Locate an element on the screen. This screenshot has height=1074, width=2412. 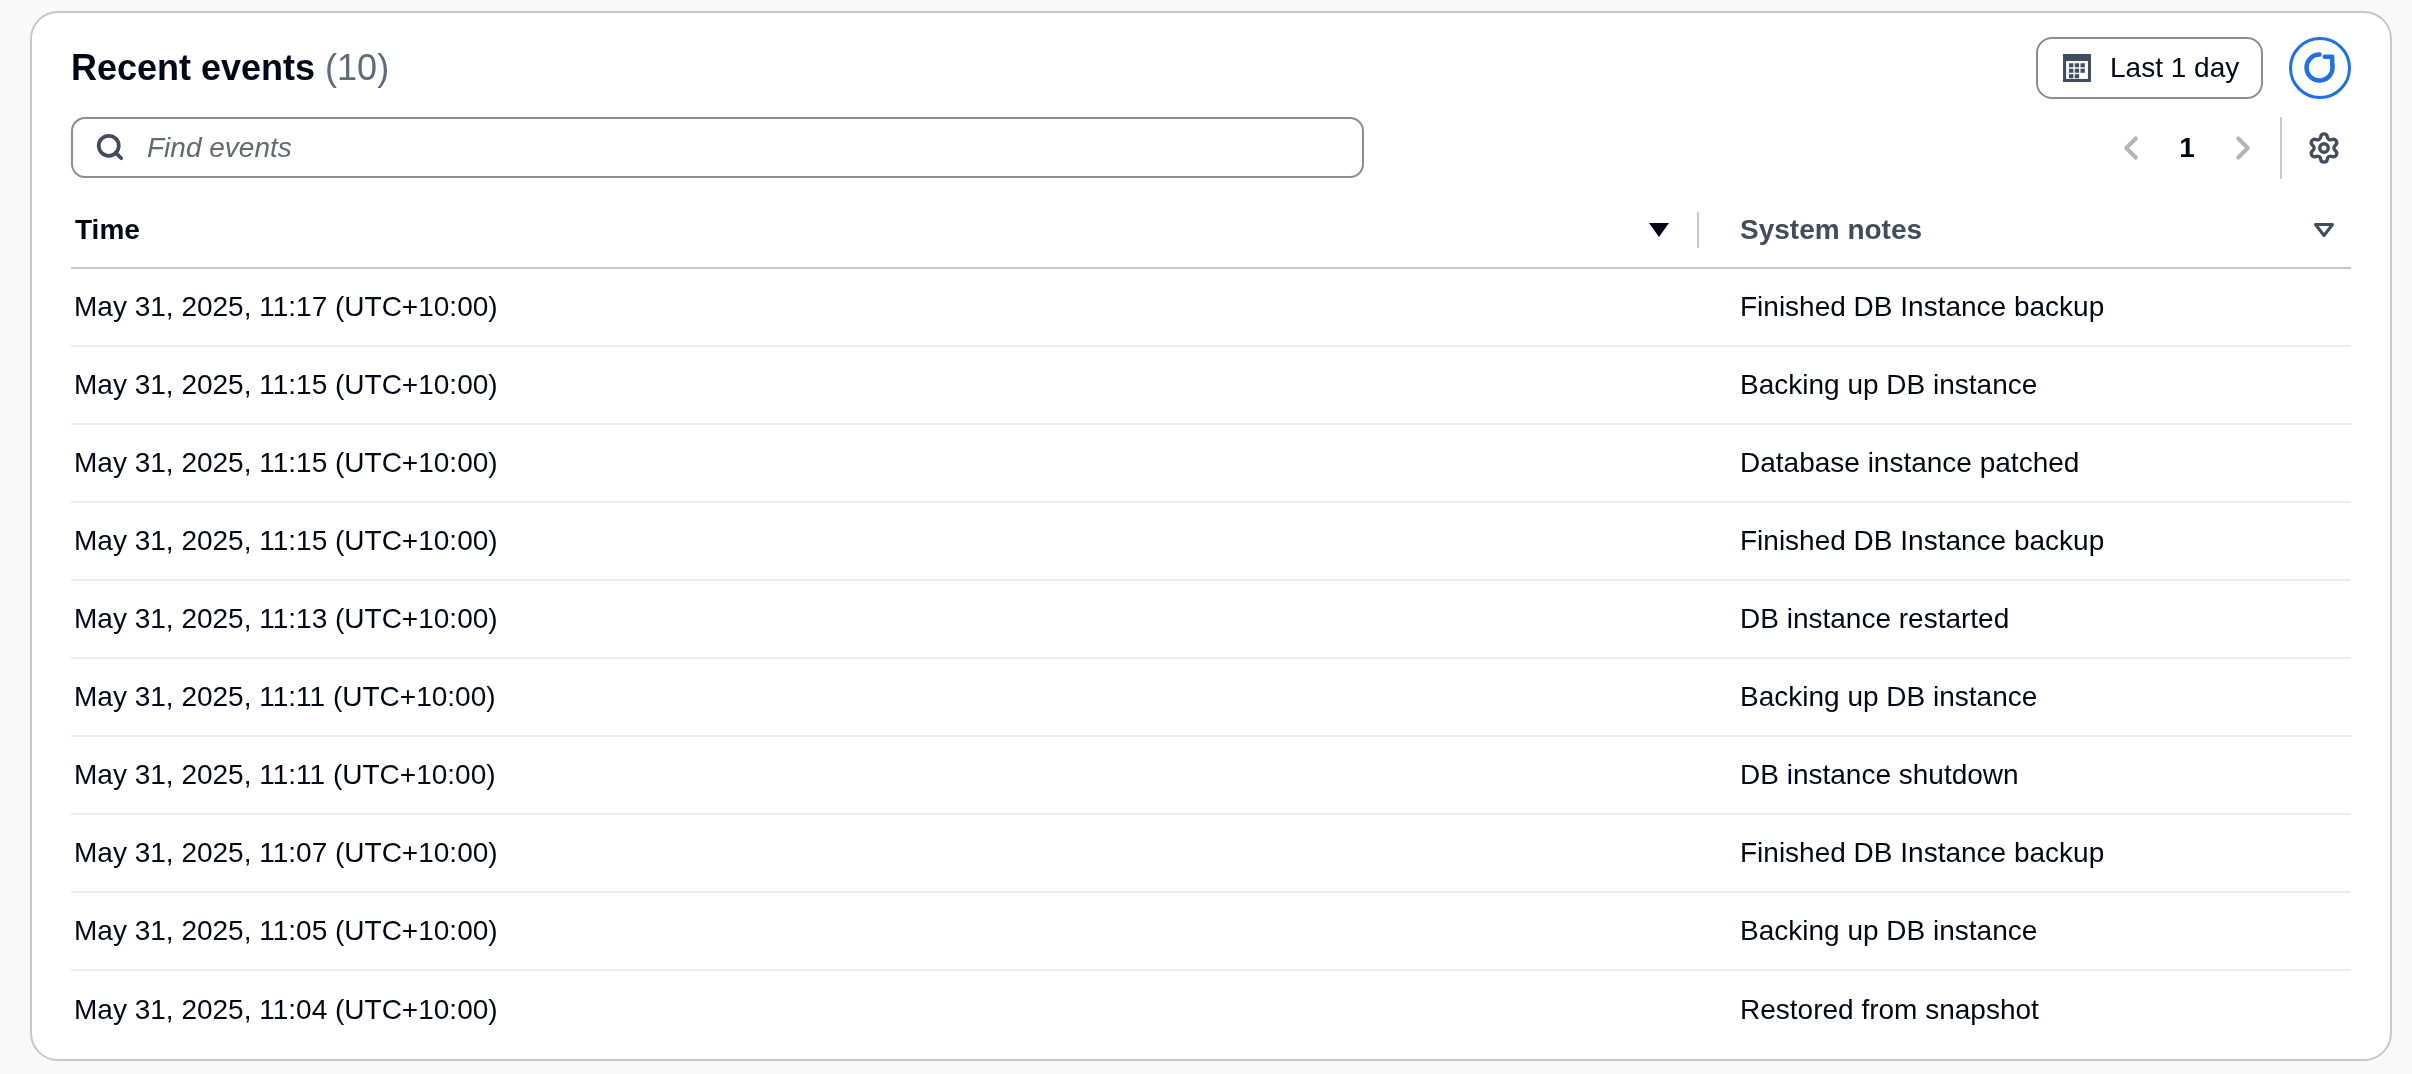
table-cell: May 31, 2025, 11:04 (UTC+10:00) is located at coordinates (286, 1009).